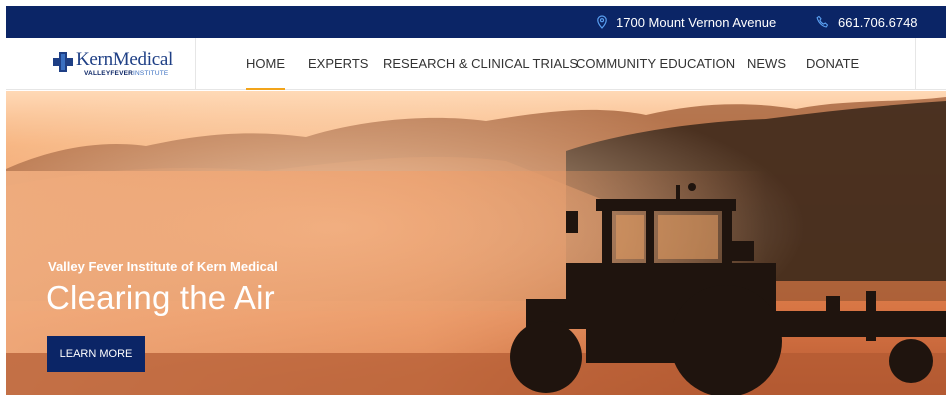 The width and height of the screenshot is (948, 395). What do you see at coordinates (338, 64) in the screenshot?
I see `nav-experts: EXPERTS` at bounding box center [338, 64].